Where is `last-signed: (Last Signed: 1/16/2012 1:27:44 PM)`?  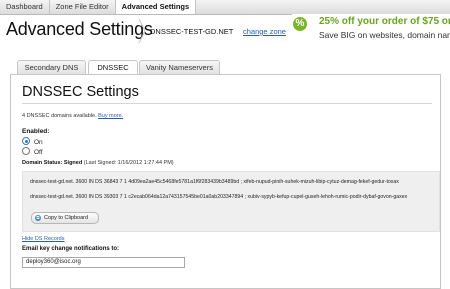
last-signed: (Last Signed: 1/16/2012 1:27:44 PM) is located at coordinates (128, 163).